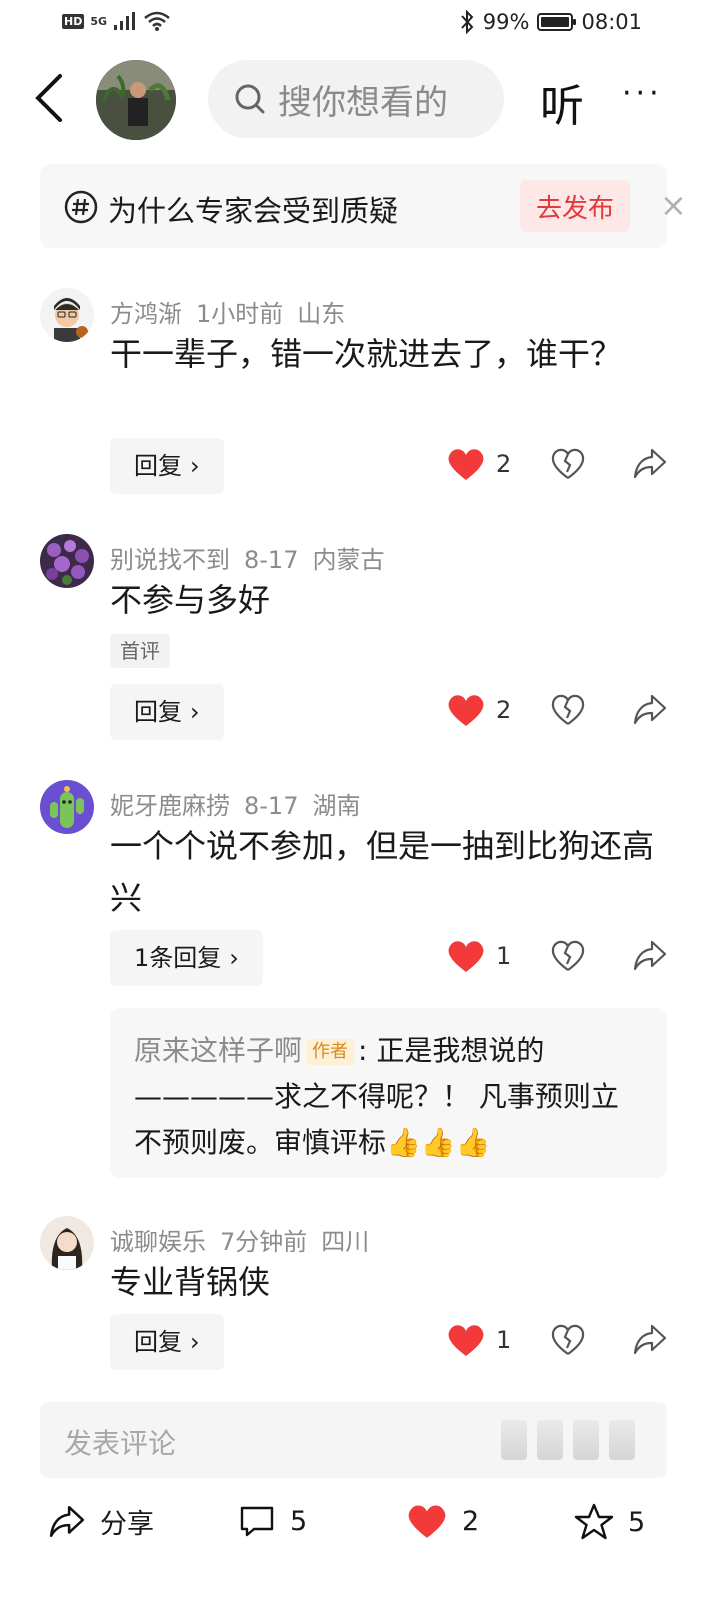 The image size is (720, 1600). I want to click on first-comment-badge: 首评, so click(140, 651).